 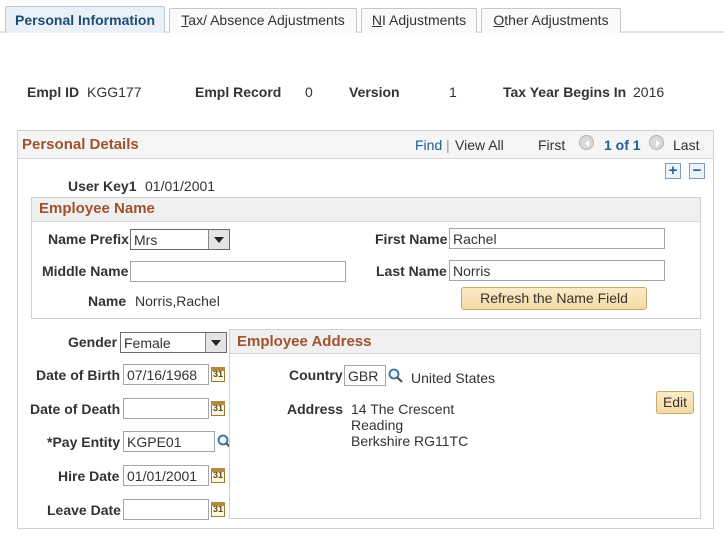 I want to click on address-label: Address, so click(x=315, y=409).